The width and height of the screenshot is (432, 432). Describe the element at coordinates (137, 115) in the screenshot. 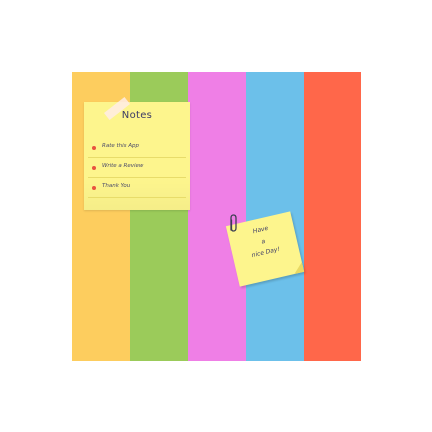

I see `note-title: Notes` at that location.